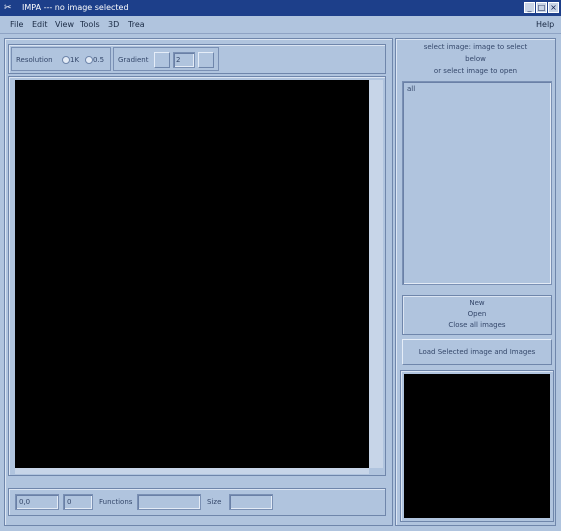 Image resolution: width=561 pixels, height=531 pixels. What do you see at coordinates (136, 24) in the screenshot?
I see `menu-trea: Trea` at bounding box center [136, 24].